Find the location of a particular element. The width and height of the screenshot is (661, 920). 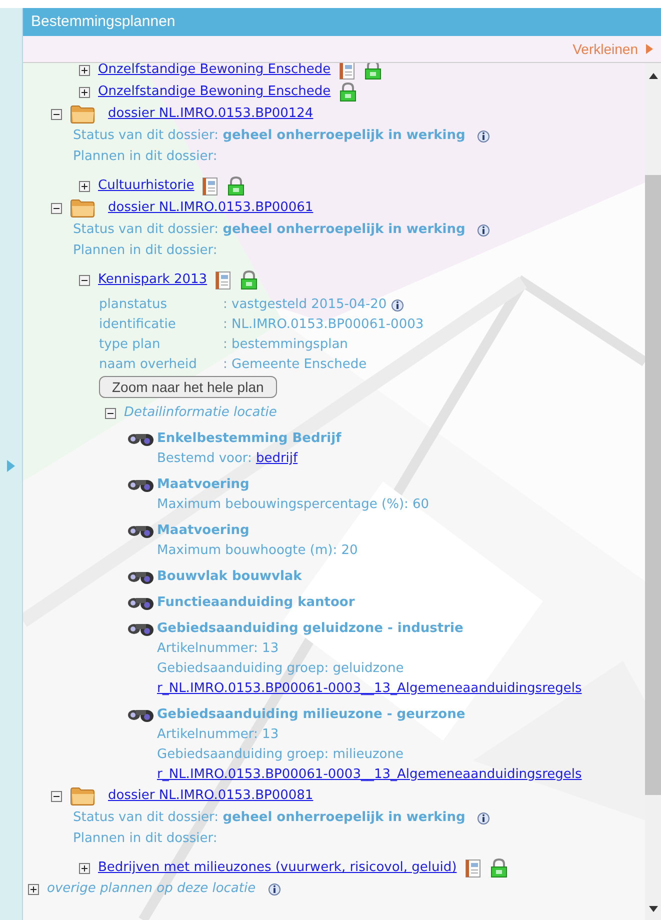

property-value: : vastgesteld 2015-04-20 is located at coordinates (305, 305).